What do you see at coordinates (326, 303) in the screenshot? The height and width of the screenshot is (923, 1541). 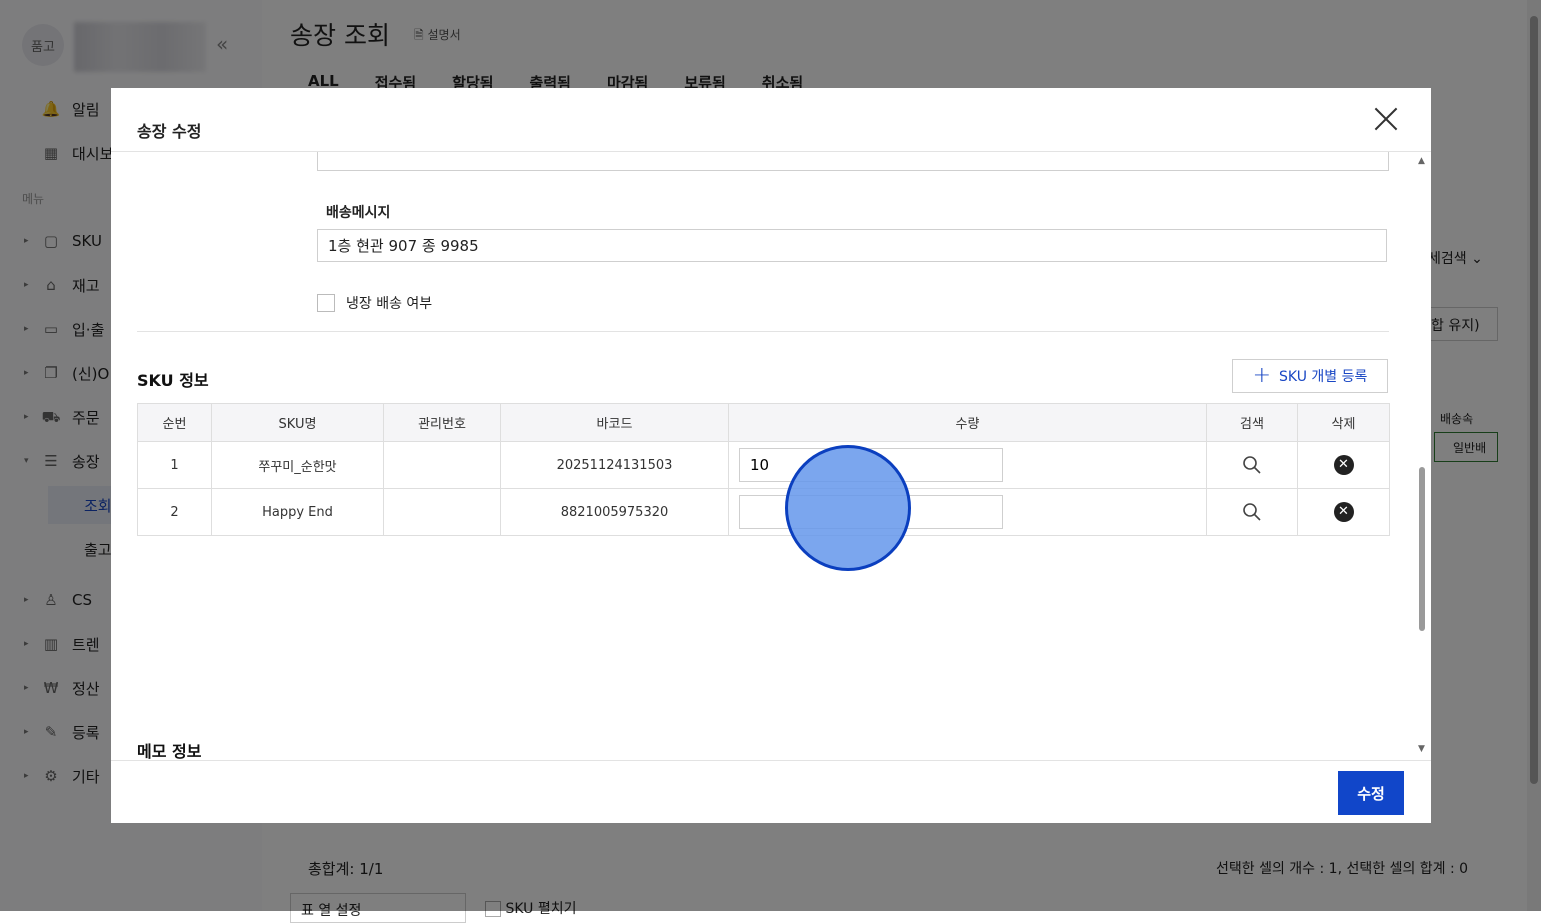 I see `cold-delivery-checkbox` at bounding box center [326, 303].